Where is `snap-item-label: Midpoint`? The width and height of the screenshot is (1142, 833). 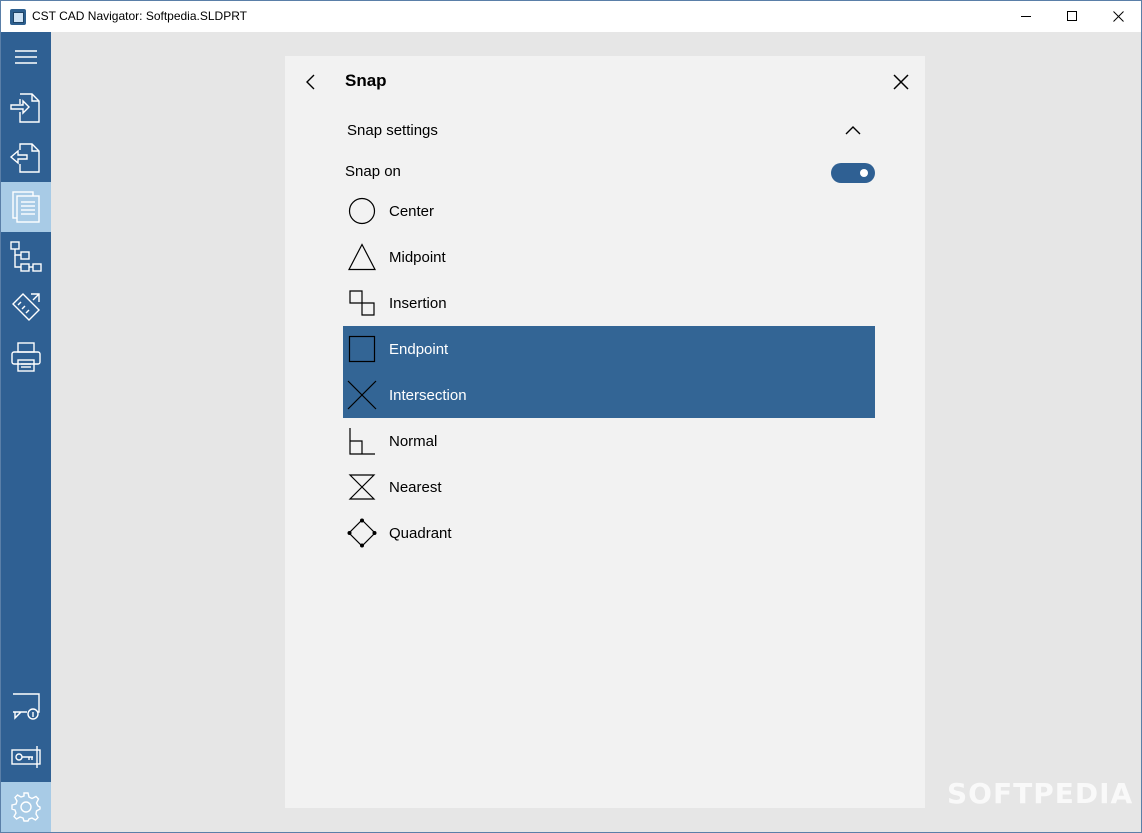
snap-item-label: Midpoint is located at coordinates (417, 257).